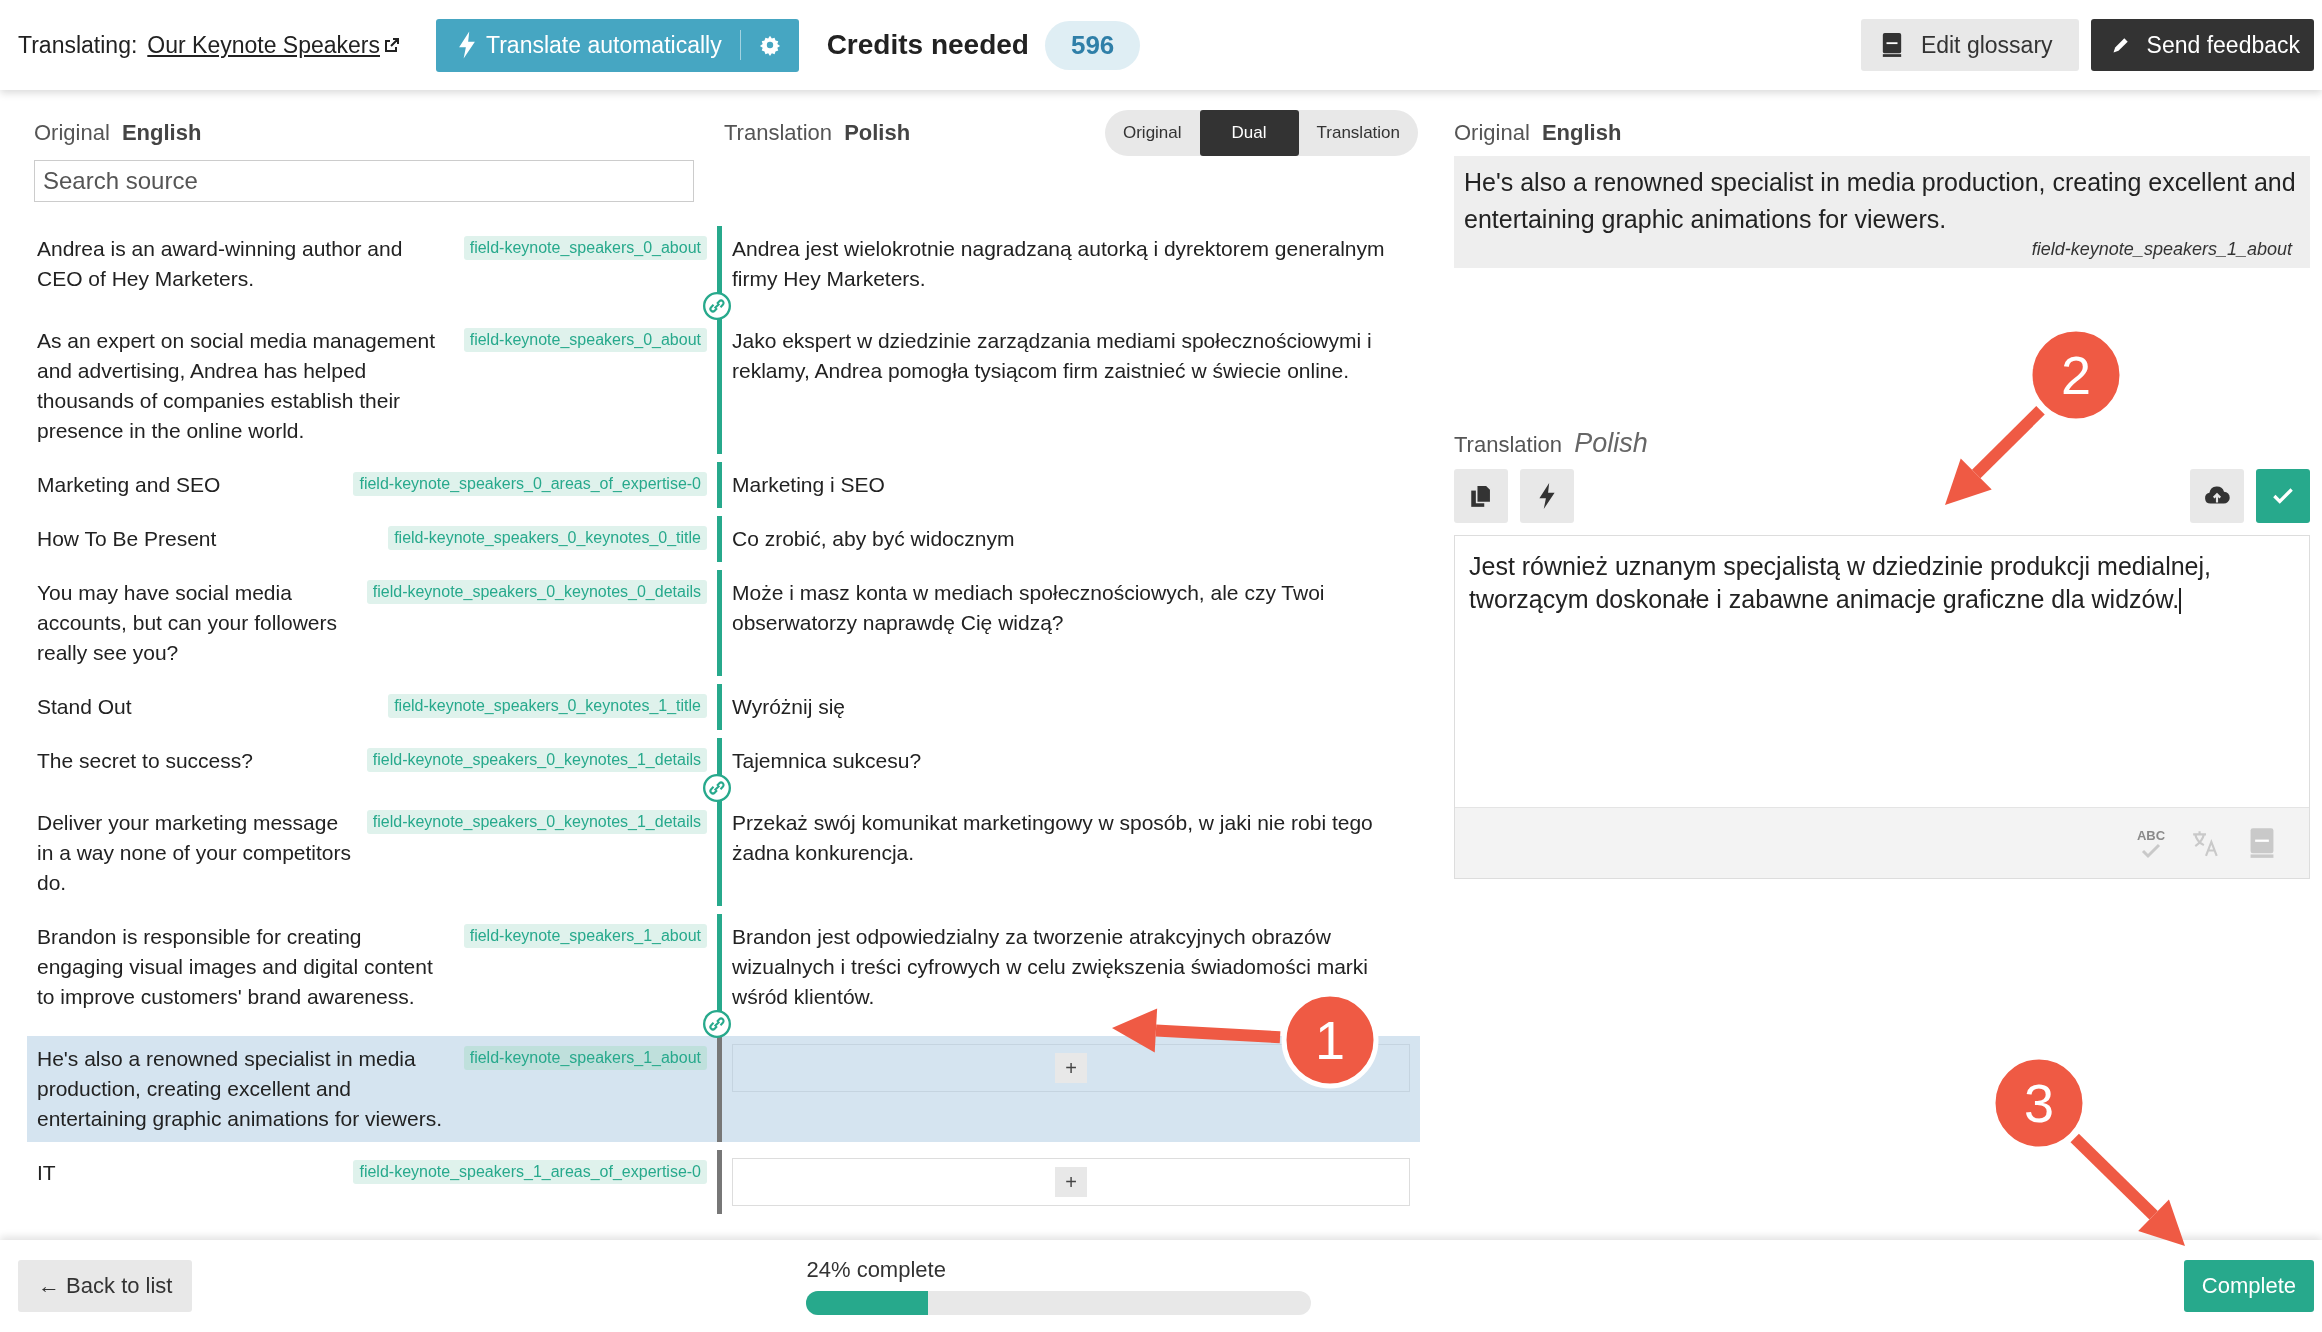 This screenshot has height=1332, width=2322. Describe the element at coordinates (1882, 671) in the screenshot. I see `translation-input: Jest również uznanym specjalistą w dziedzinie produkcji medialnej, tworzącym doskonałe i zabawne animacje graficzne dla widzów.` at that location.